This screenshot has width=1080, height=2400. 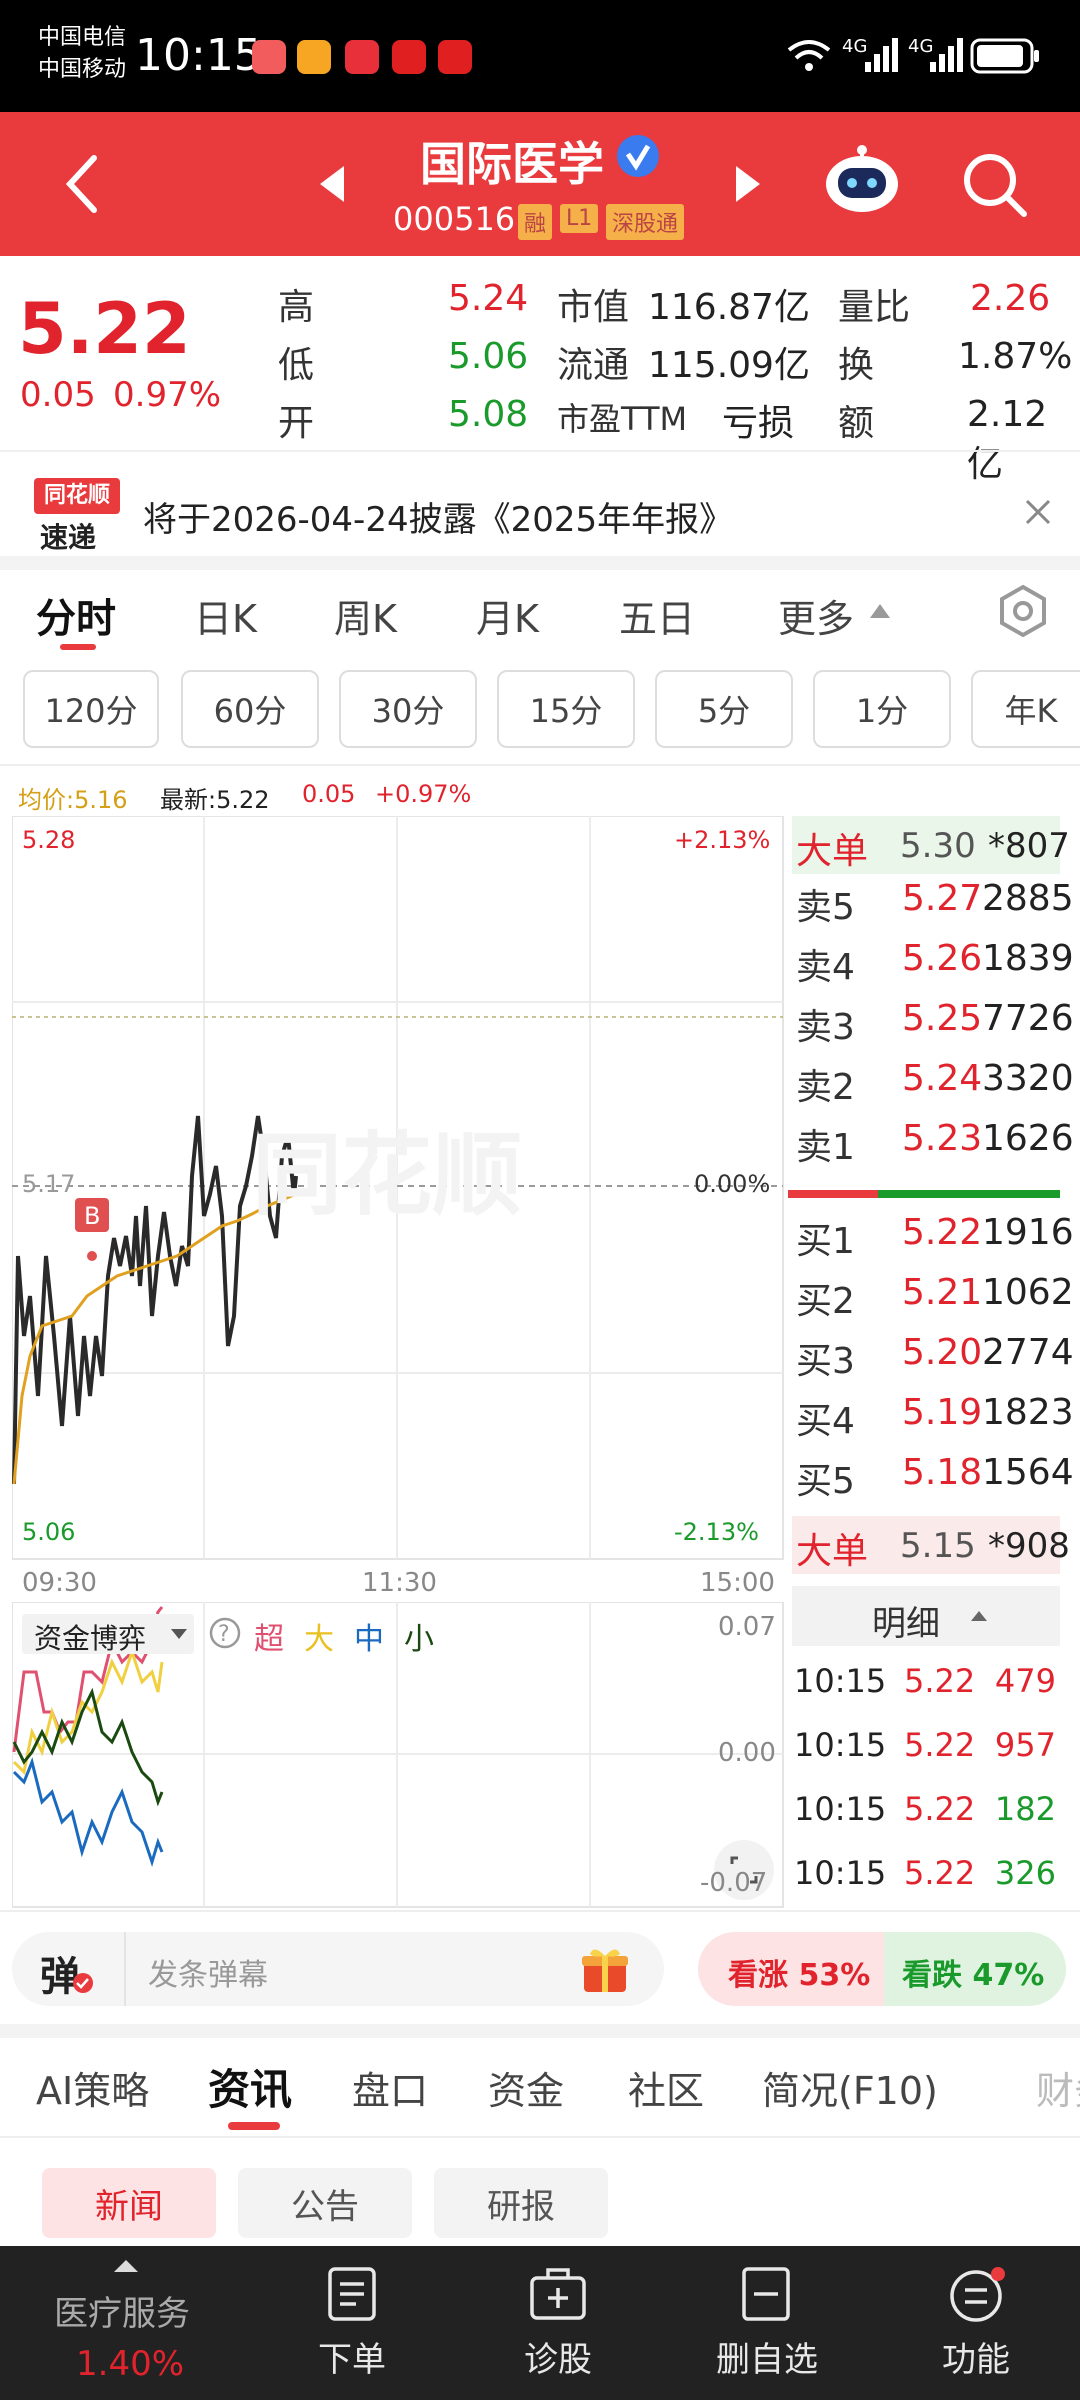 I want to click on amount-label: 额, so click(x=856, y=423).